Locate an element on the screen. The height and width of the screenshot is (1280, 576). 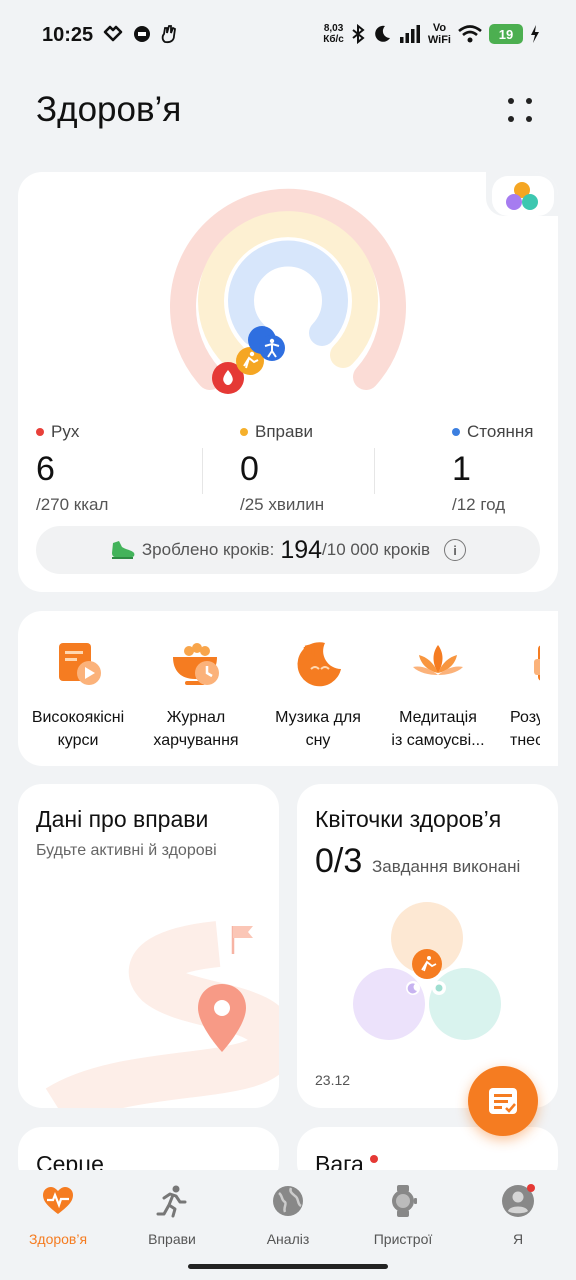
nav-tab-health: Здоров’я is located at coordinates (58, 1215).